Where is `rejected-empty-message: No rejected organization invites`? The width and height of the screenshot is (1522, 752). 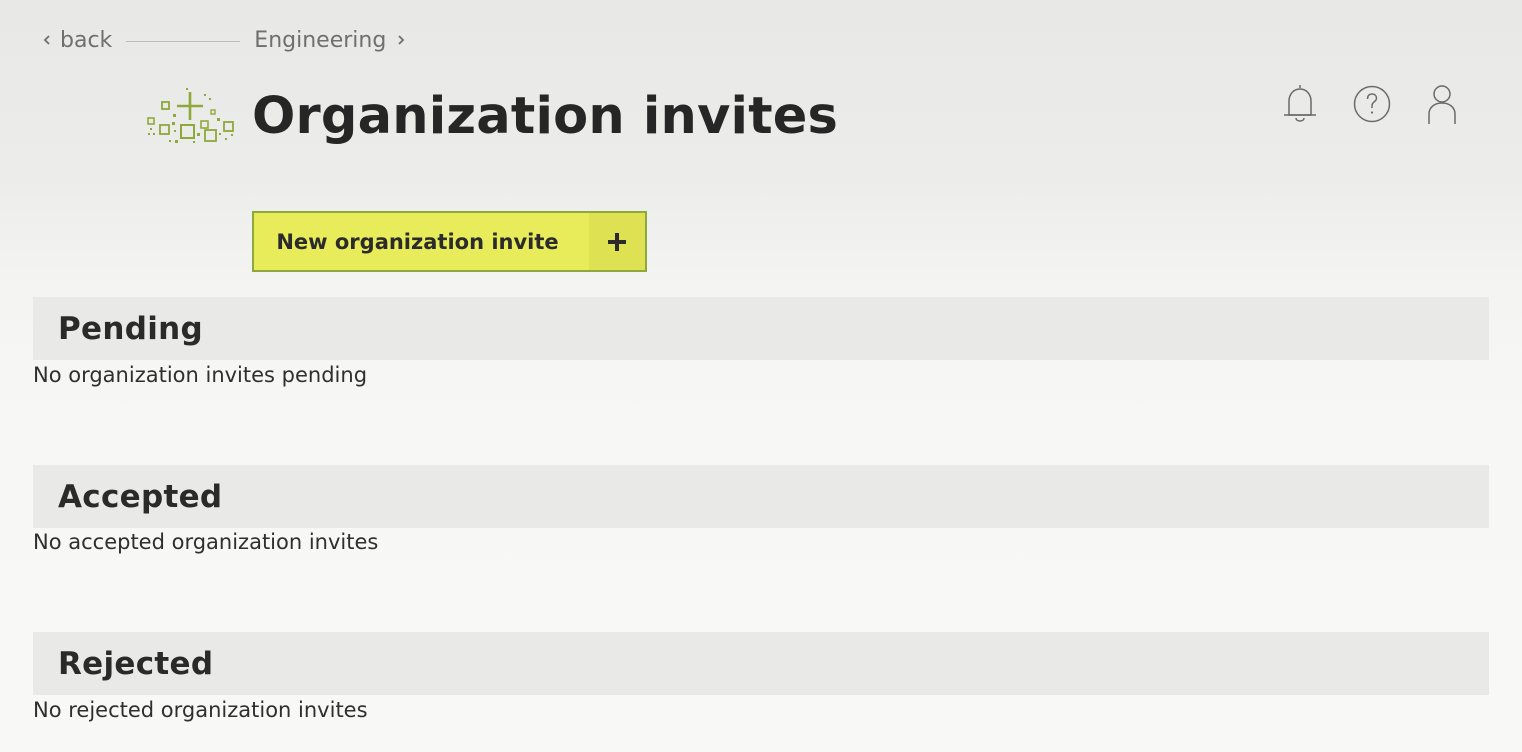
rejected-empty-message: No rejected organization invites is located at coordinates (200, 710).